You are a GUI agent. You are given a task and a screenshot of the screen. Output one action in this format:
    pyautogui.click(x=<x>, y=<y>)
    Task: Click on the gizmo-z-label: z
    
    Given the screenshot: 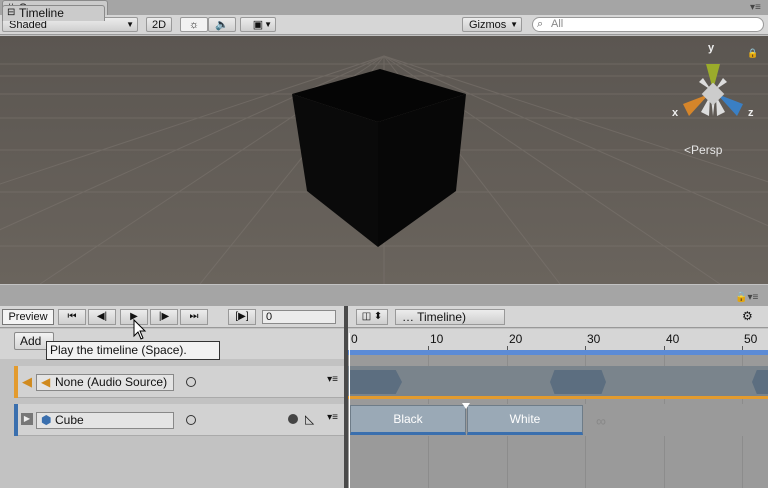 What is the action you would take?
    pyautogui.click(x=751, y=113)
    